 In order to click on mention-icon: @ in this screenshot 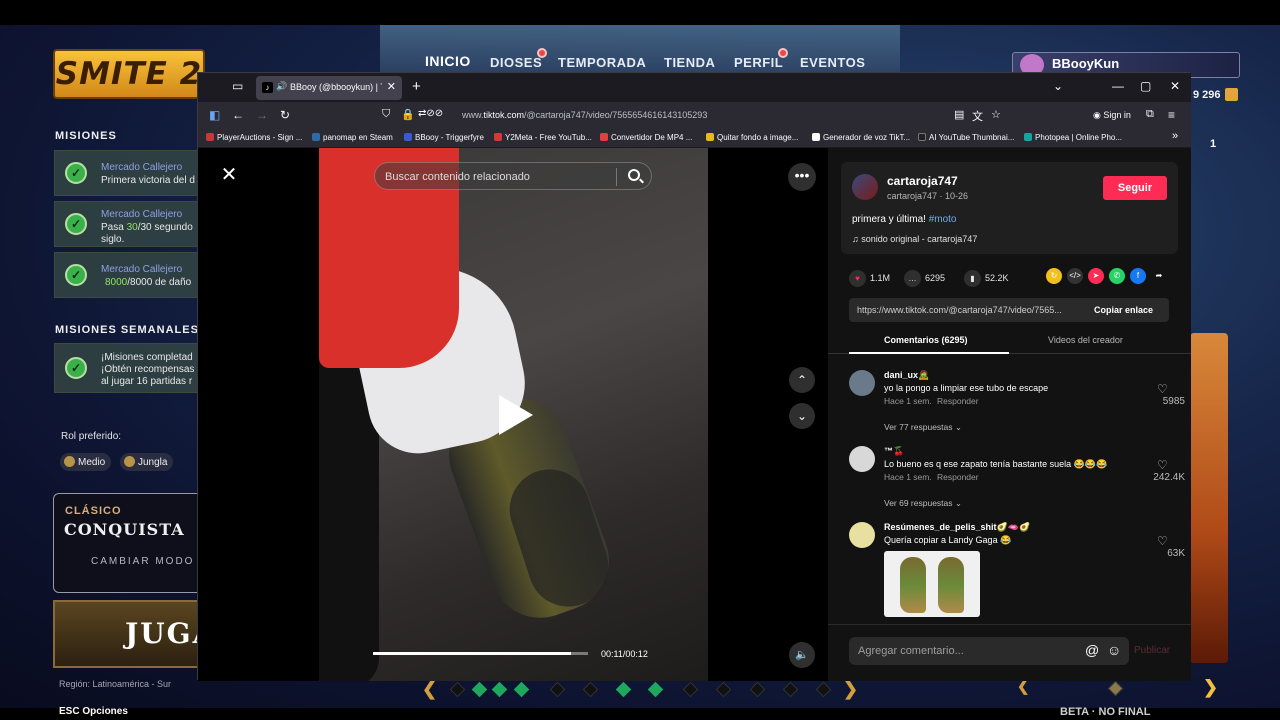, I will do `click(1092, 650)`.